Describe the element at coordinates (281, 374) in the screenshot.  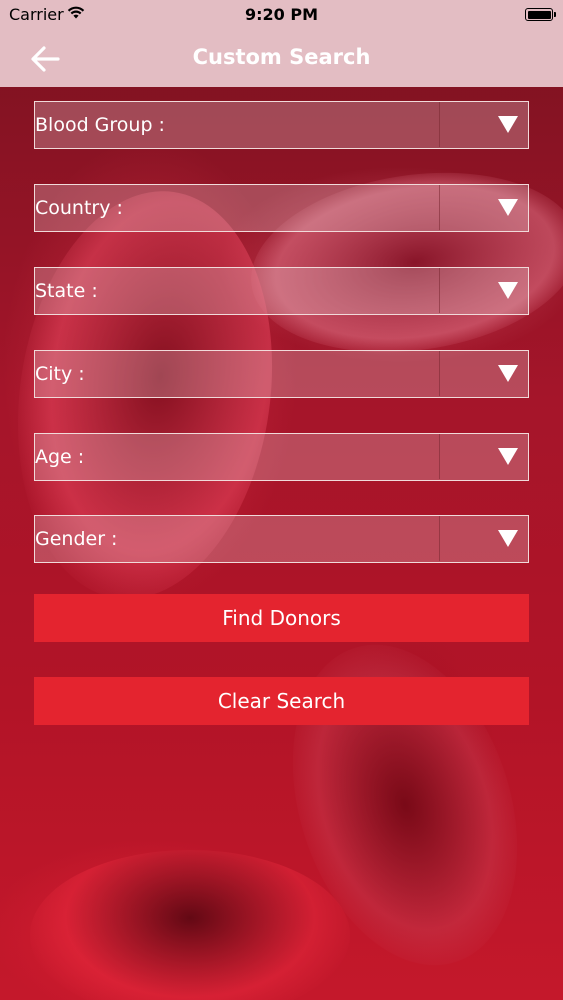
I see `city-dropdown: City :` at that location.